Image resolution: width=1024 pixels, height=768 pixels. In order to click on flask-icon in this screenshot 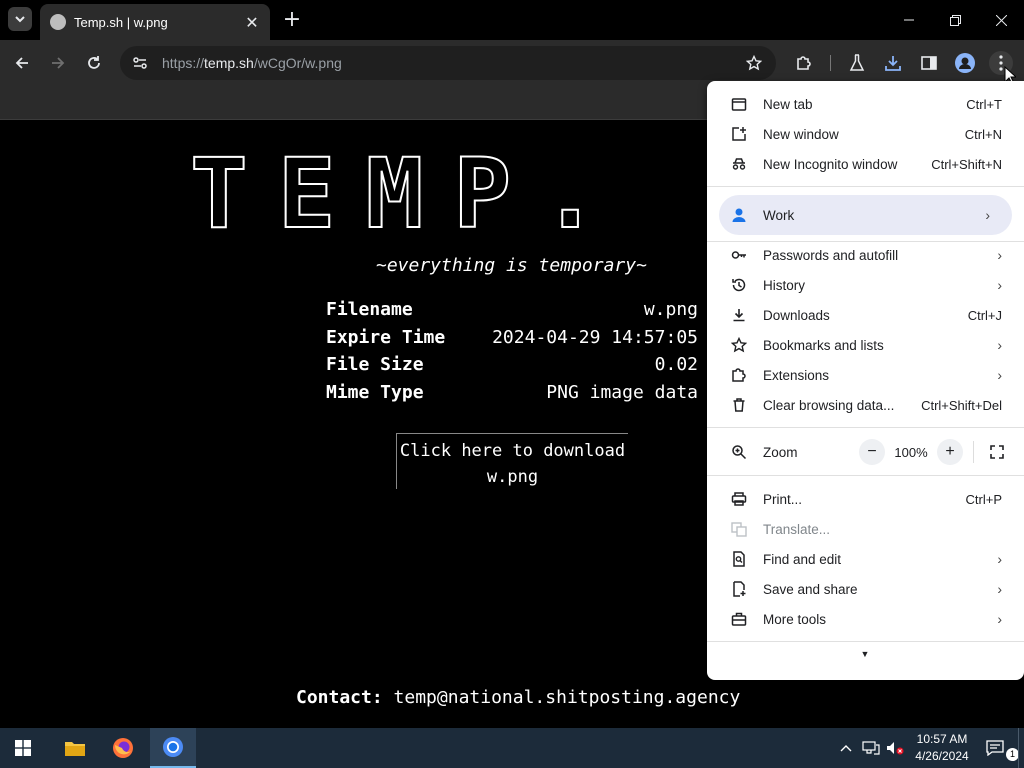, I will do `click(857, 62)`.